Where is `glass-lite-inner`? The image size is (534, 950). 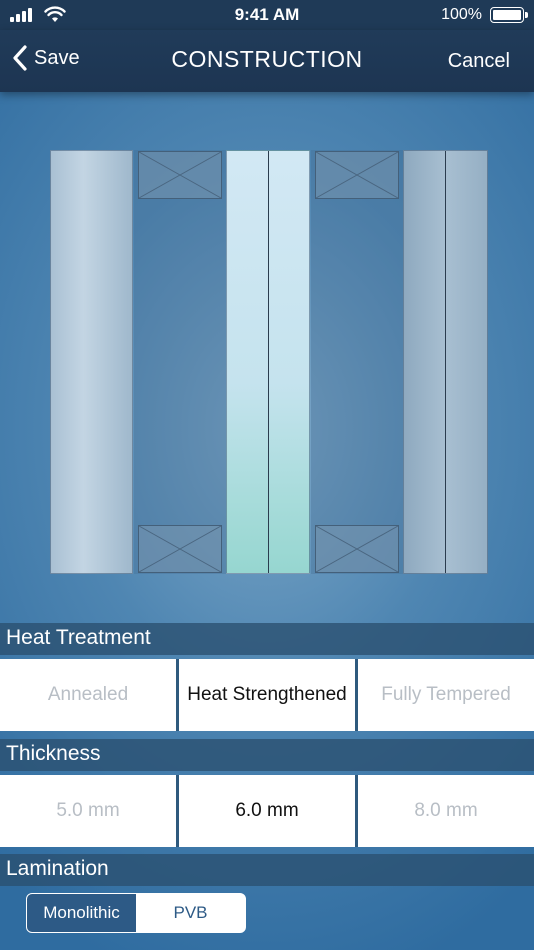
glass-lite-inner is located at coordinates (445, 362).